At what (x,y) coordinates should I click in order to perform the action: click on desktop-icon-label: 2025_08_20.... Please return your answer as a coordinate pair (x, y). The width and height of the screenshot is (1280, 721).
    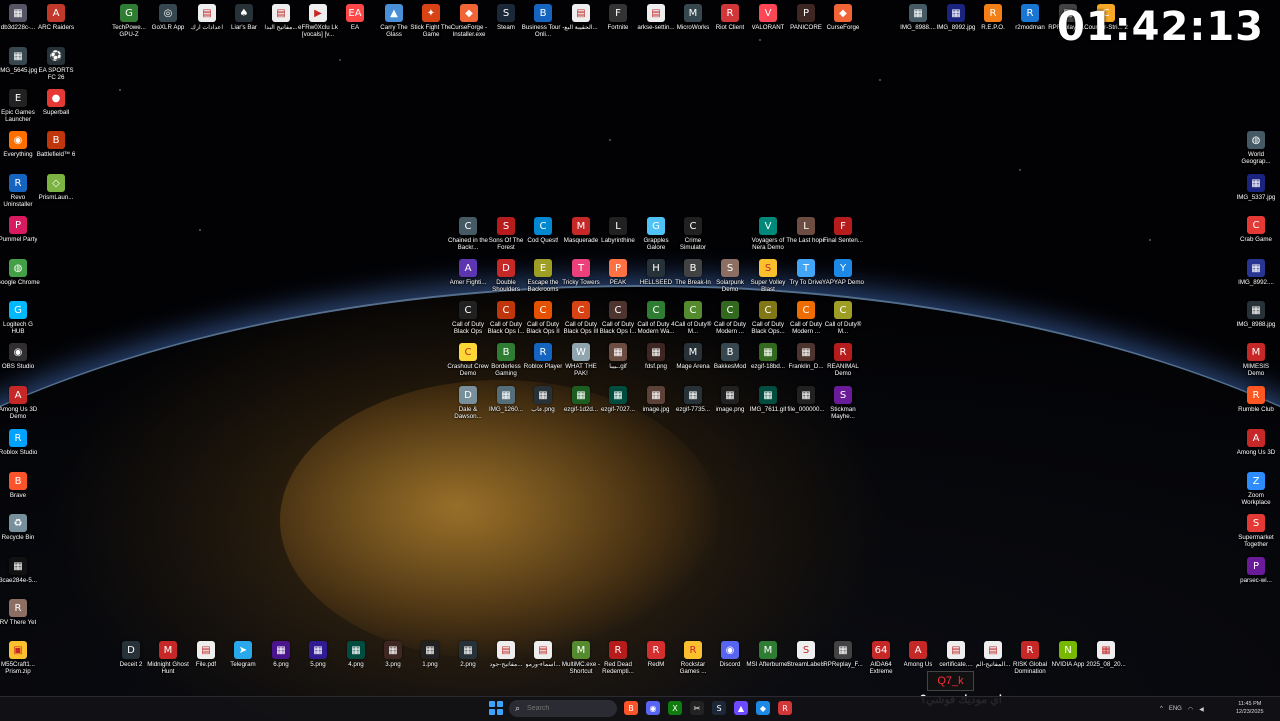
    Looking at the image, I should click on (1106, 664).